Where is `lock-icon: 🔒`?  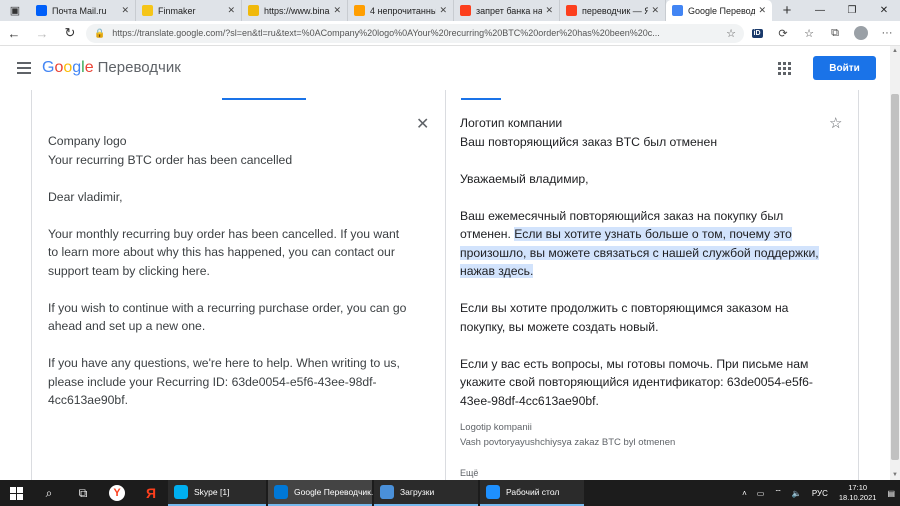
lock-icon: 🔒 is located at coordinates (99, 33).